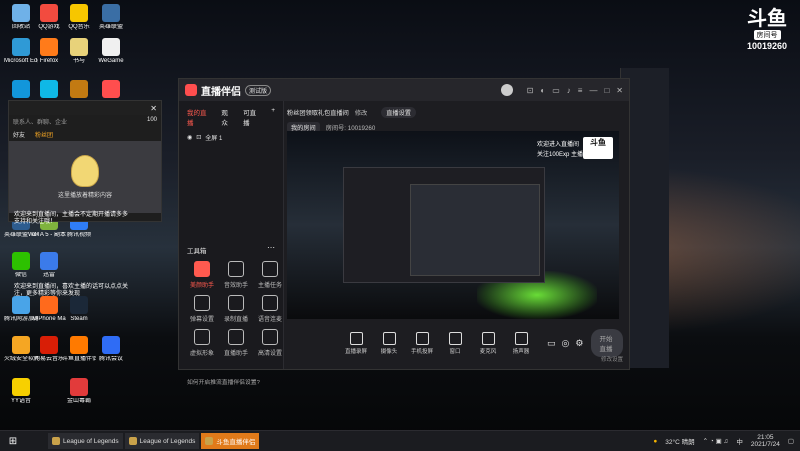 This screenshot has width=800, height=451. What do you see at coordinates (318, 113) in the screenshot?
I see `stream-title: 粉丝团领取礼包直播间` at bounding box center [318, 113].